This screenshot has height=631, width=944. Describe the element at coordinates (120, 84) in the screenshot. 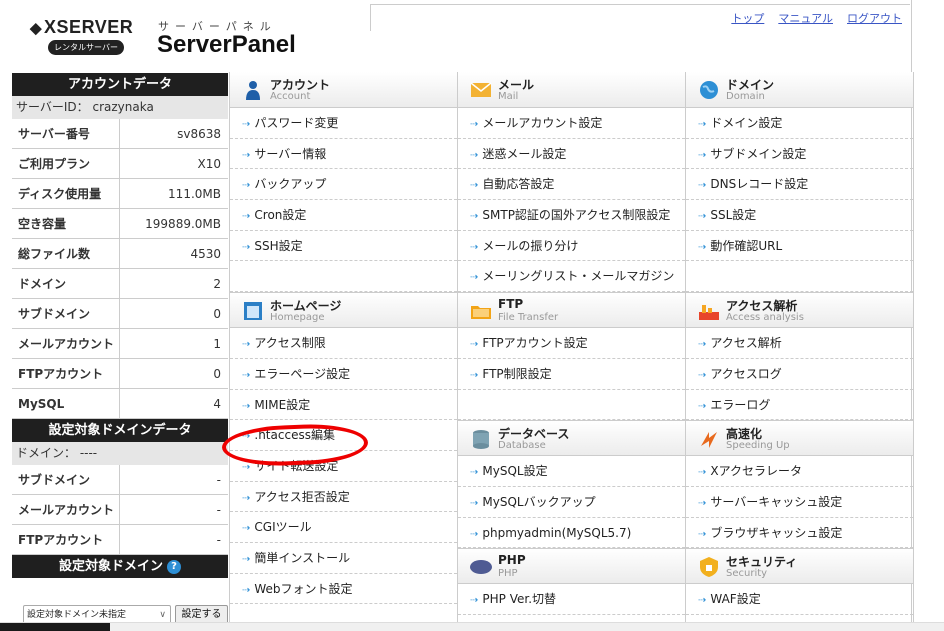

I see `account-data-heading: アカウントデータ` at that location.